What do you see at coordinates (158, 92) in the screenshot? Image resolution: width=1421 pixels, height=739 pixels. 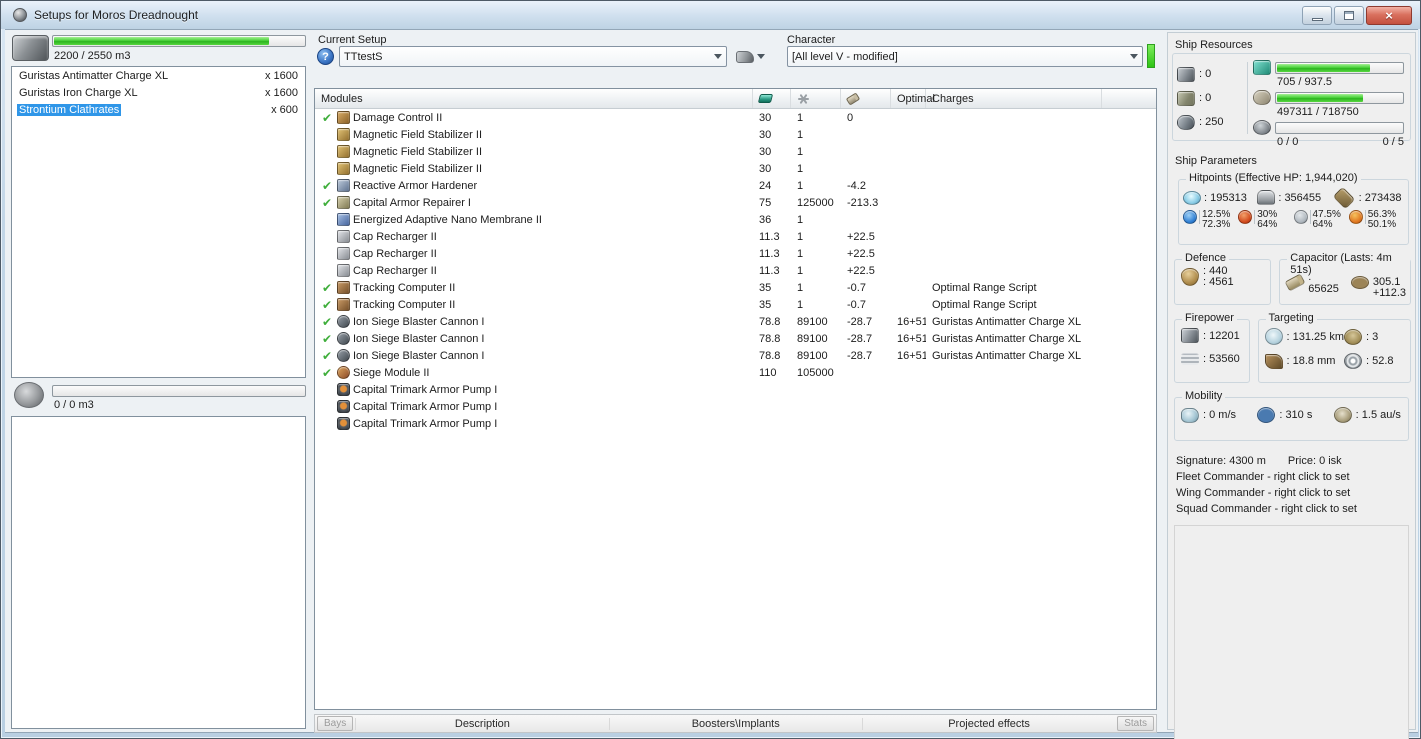 I see `cargo-item: Guristas Iron Charge XL x 1600` at bounding box center [158, 92].